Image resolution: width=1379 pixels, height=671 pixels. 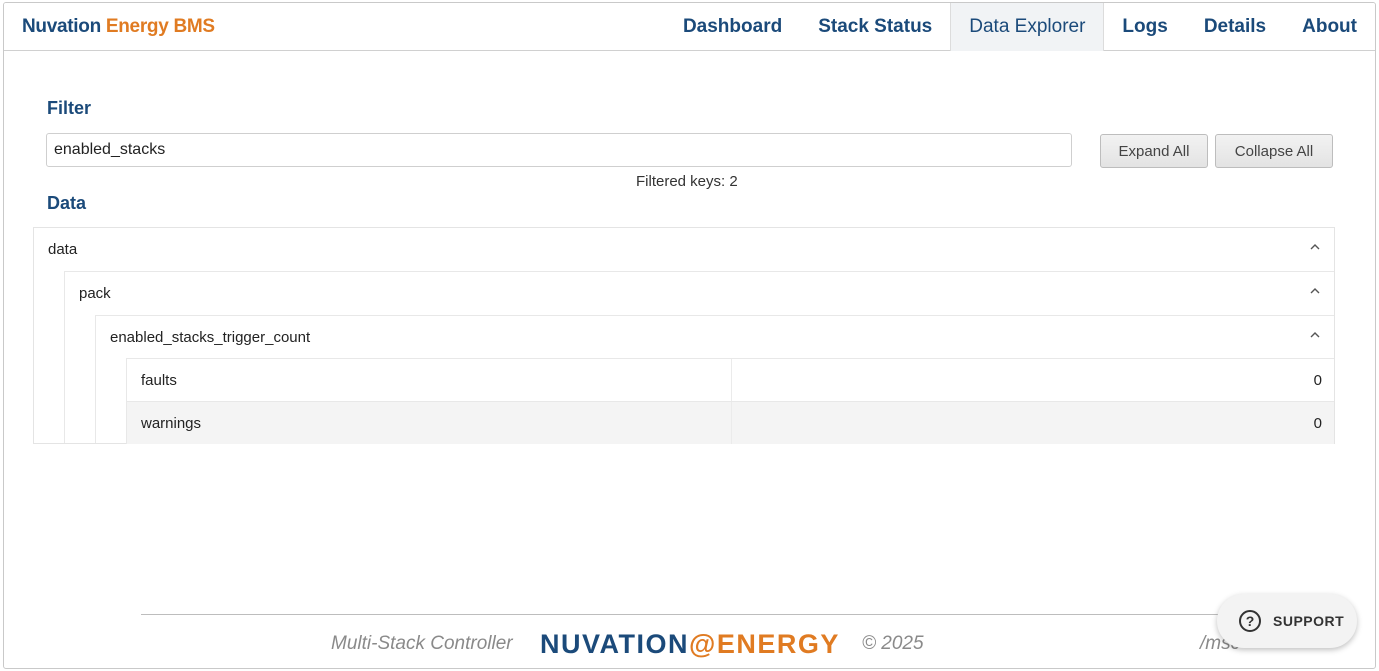 I want to click on logo-circle-icon: @, so click(x=703, y=644).